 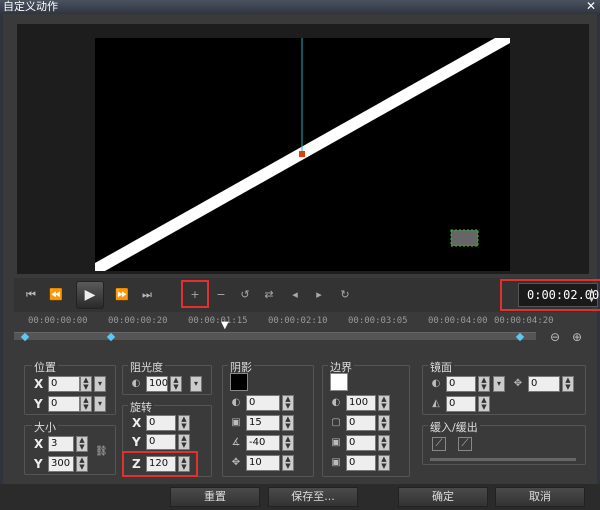 What do you see at coordinates (300, 7) in the screenshot?
I see `title-bar: 自定义动作 ✕` at bounding box center [300, 7].